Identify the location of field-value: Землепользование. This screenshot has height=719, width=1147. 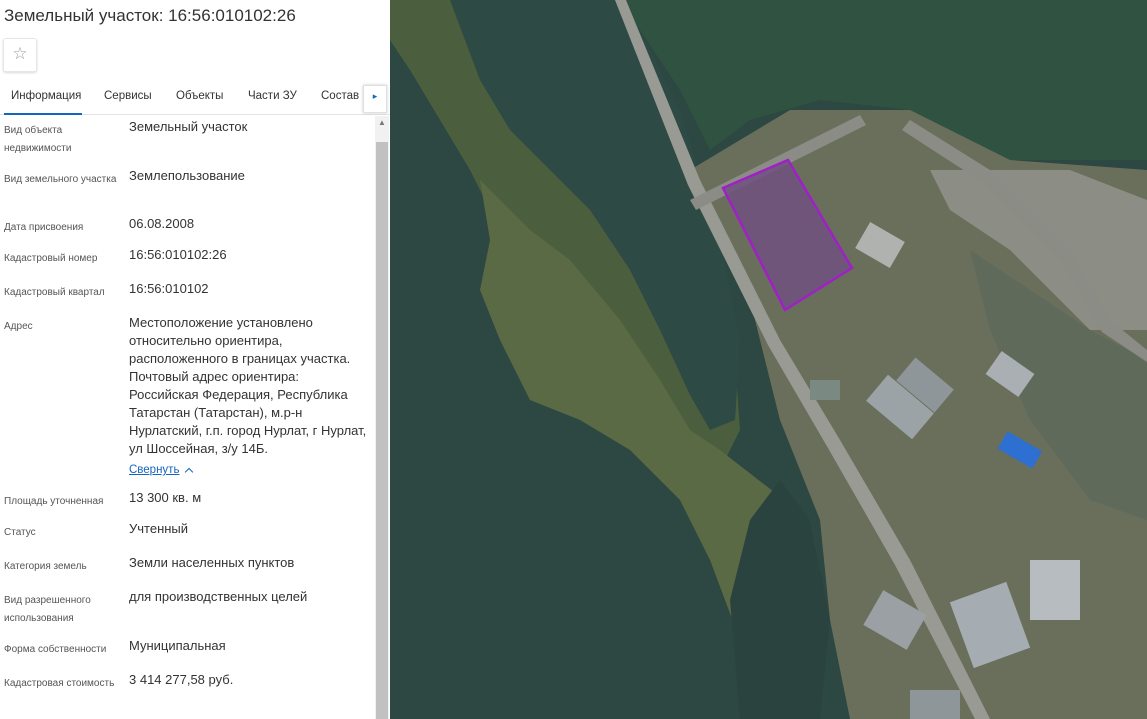
(187, 175).